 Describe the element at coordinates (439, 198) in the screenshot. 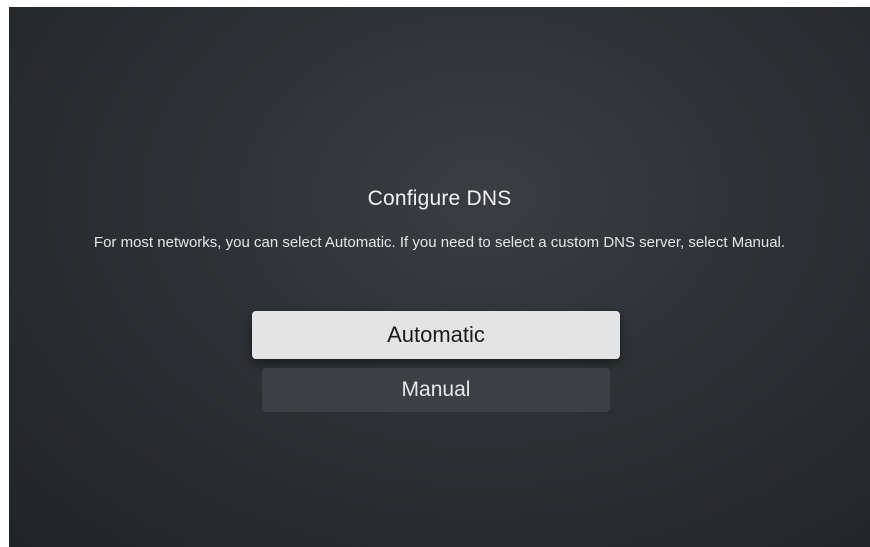

I see `dialog-title: Configure DNS` at that location.